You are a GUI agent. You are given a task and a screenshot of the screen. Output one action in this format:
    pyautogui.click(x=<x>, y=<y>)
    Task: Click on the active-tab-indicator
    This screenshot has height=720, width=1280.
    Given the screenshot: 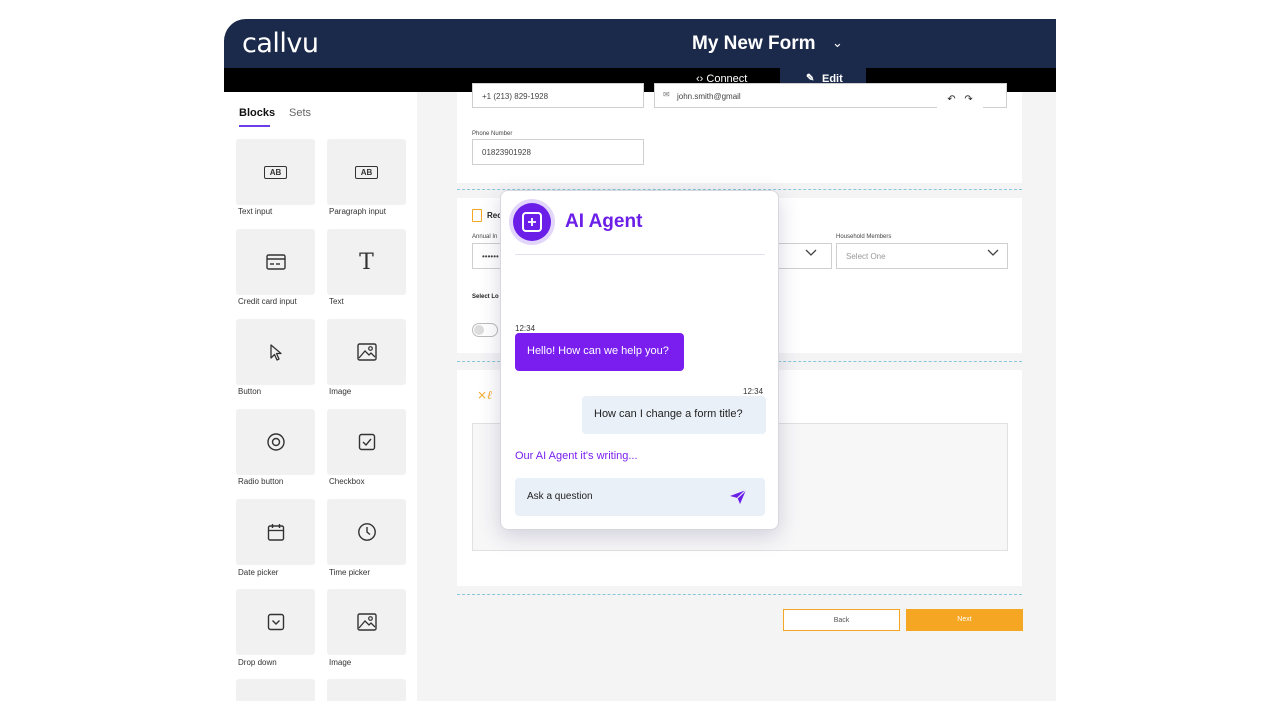 What is the action you would take?
    pyautogui.click(x=254, y=126)
    